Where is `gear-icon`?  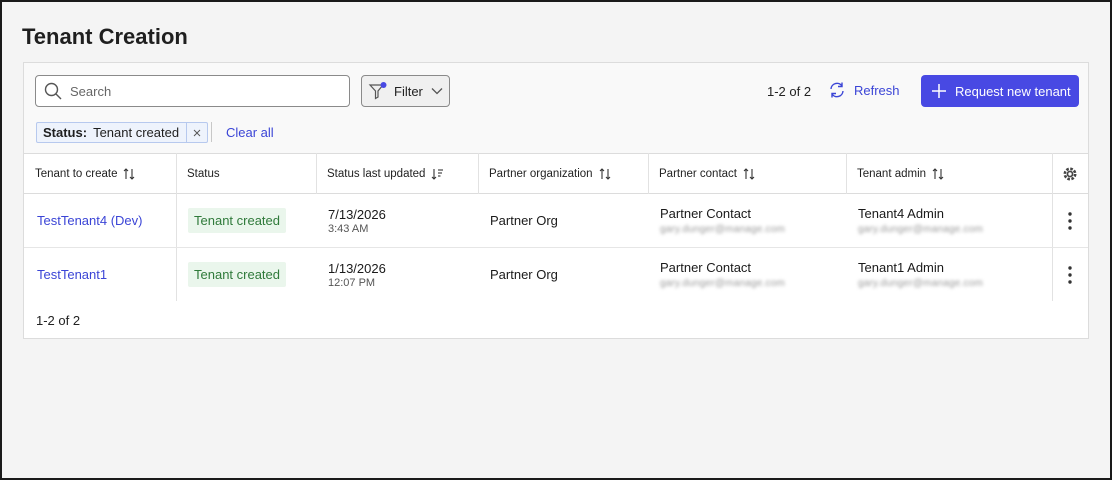
gear-icon is located at coordinates (1070, 174).